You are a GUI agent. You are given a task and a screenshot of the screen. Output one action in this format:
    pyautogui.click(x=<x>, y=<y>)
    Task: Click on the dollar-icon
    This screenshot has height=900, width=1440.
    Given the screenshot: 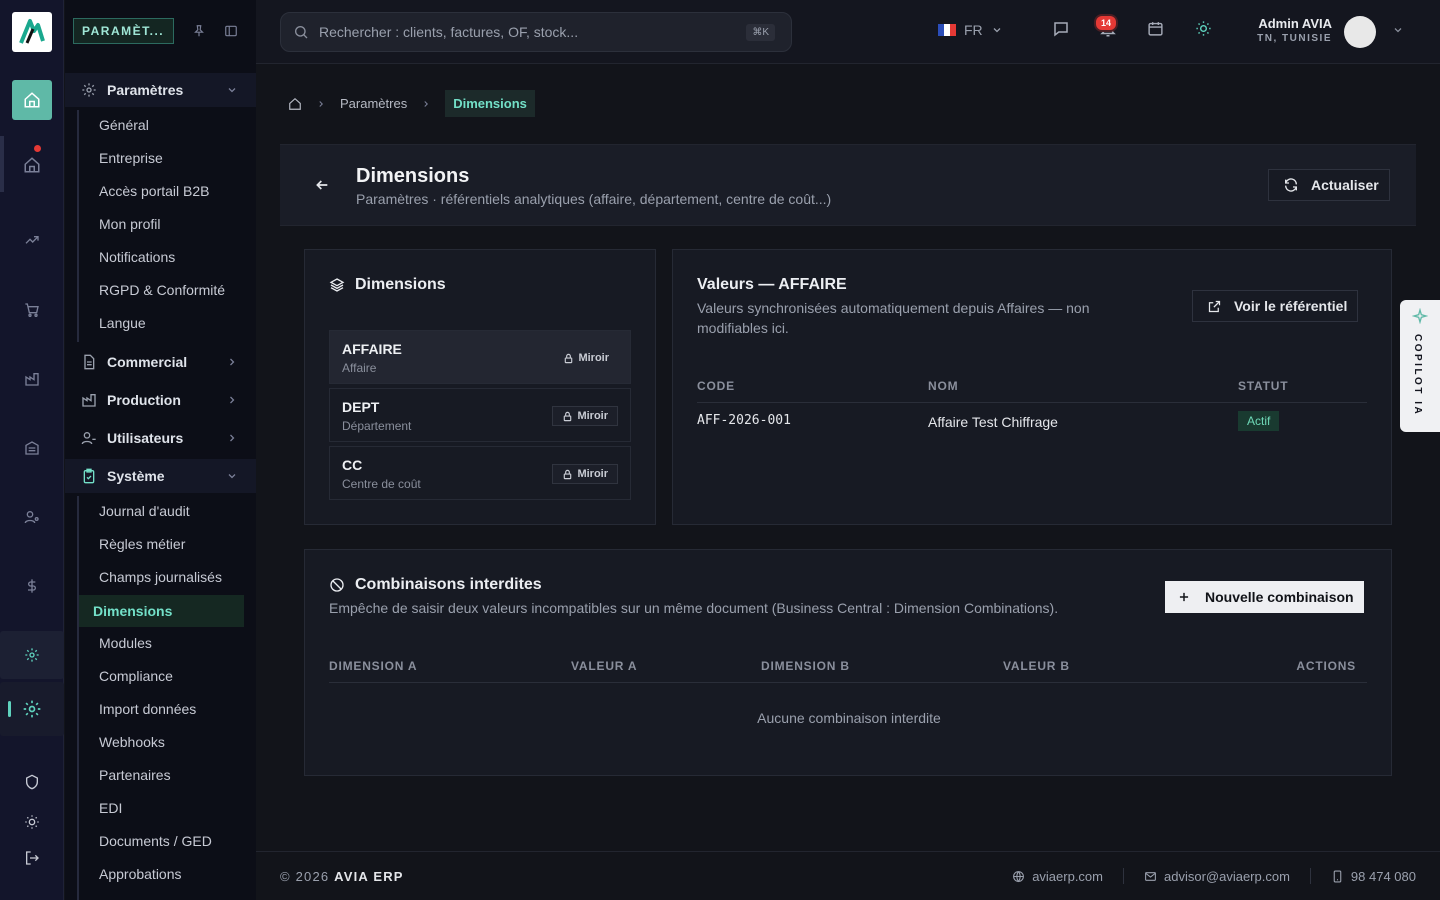 What is the action you would take?
    pyautogui.click(x=32, y=586)
    